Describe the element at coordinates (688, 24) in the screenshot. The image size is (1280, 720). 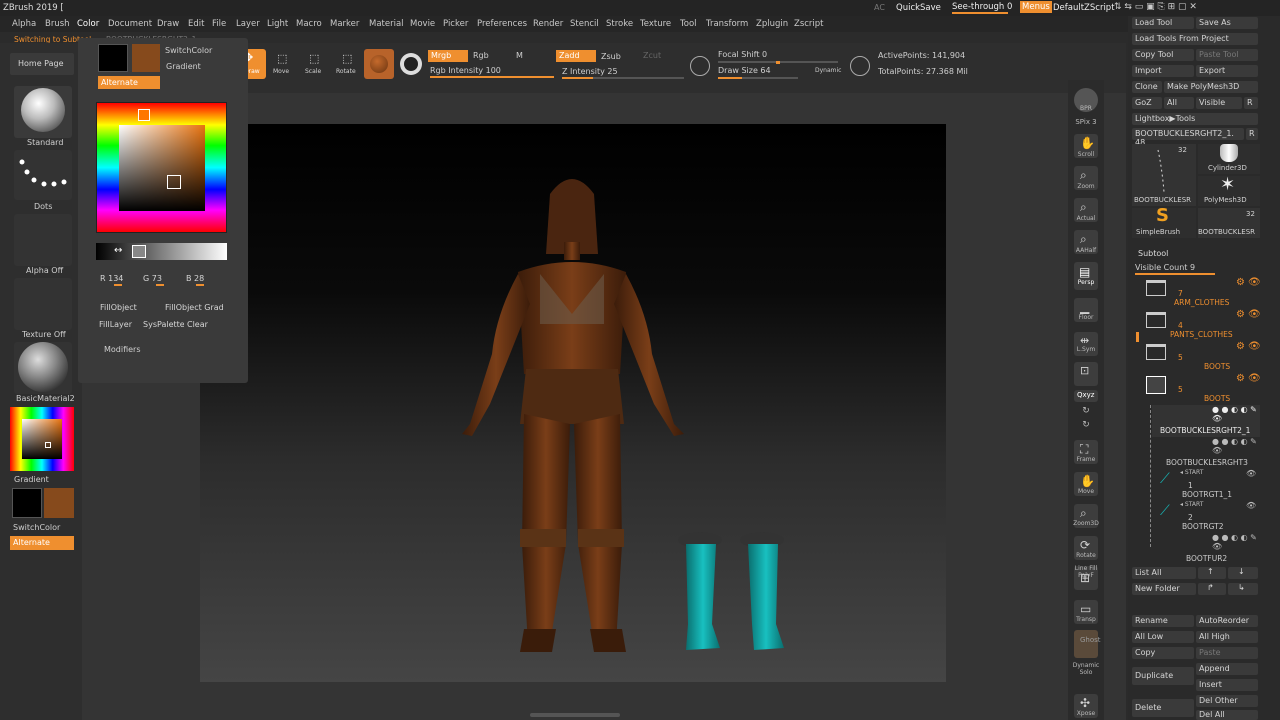
I see `menu-tool: Tool` at that location.